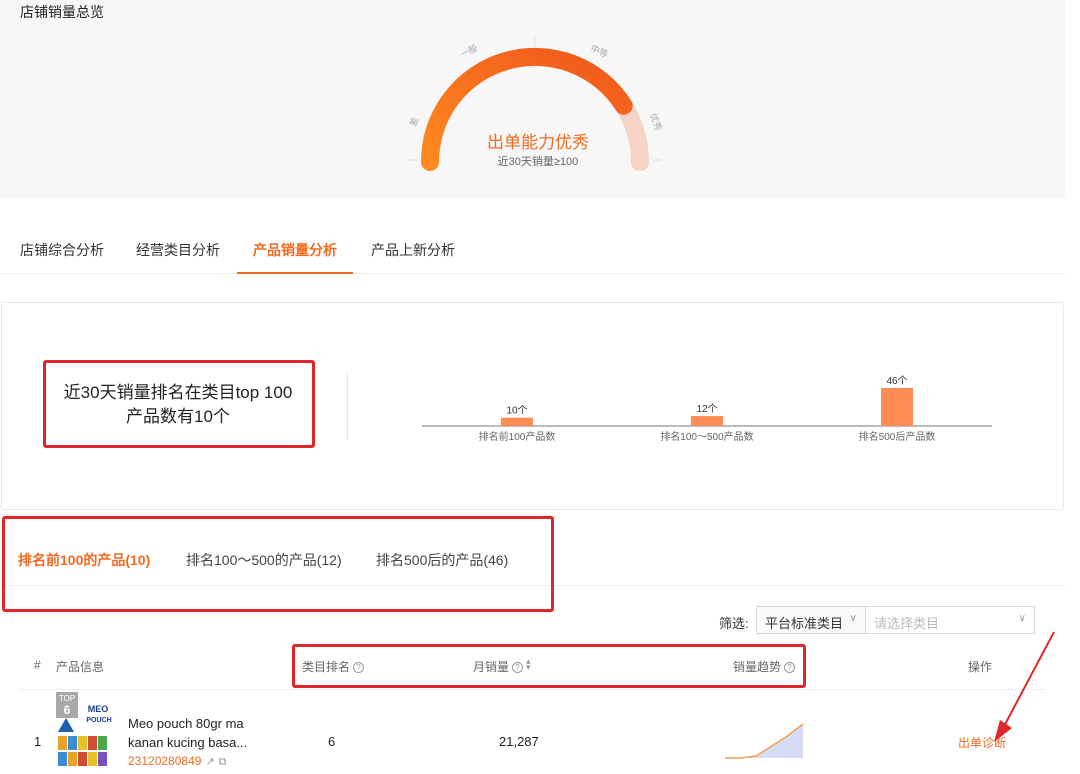 The image size is (1080, 774). I want to click on col-index: #, so click(37, 665).